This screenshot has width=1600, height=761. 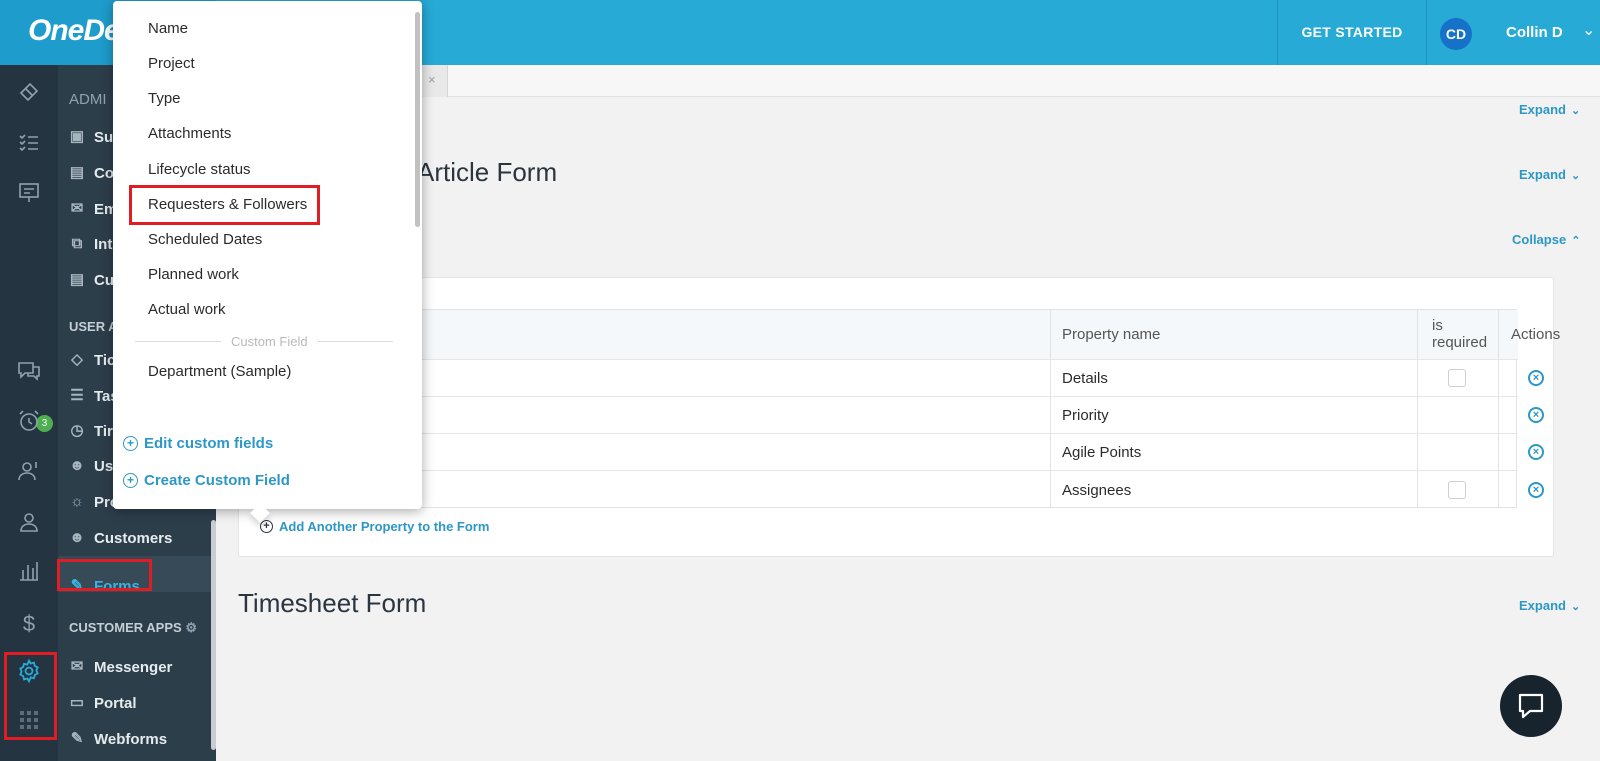 What do you see at coordinates (77, 666) in the screenshot?
I see `chat-icon: ✉` at bounding box center [77, 666].